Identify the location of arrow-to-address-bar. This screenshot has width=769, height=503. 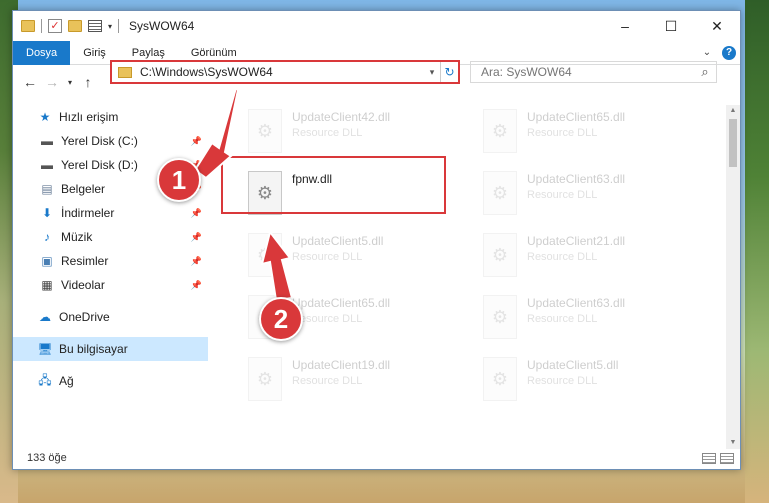
(216, 133).